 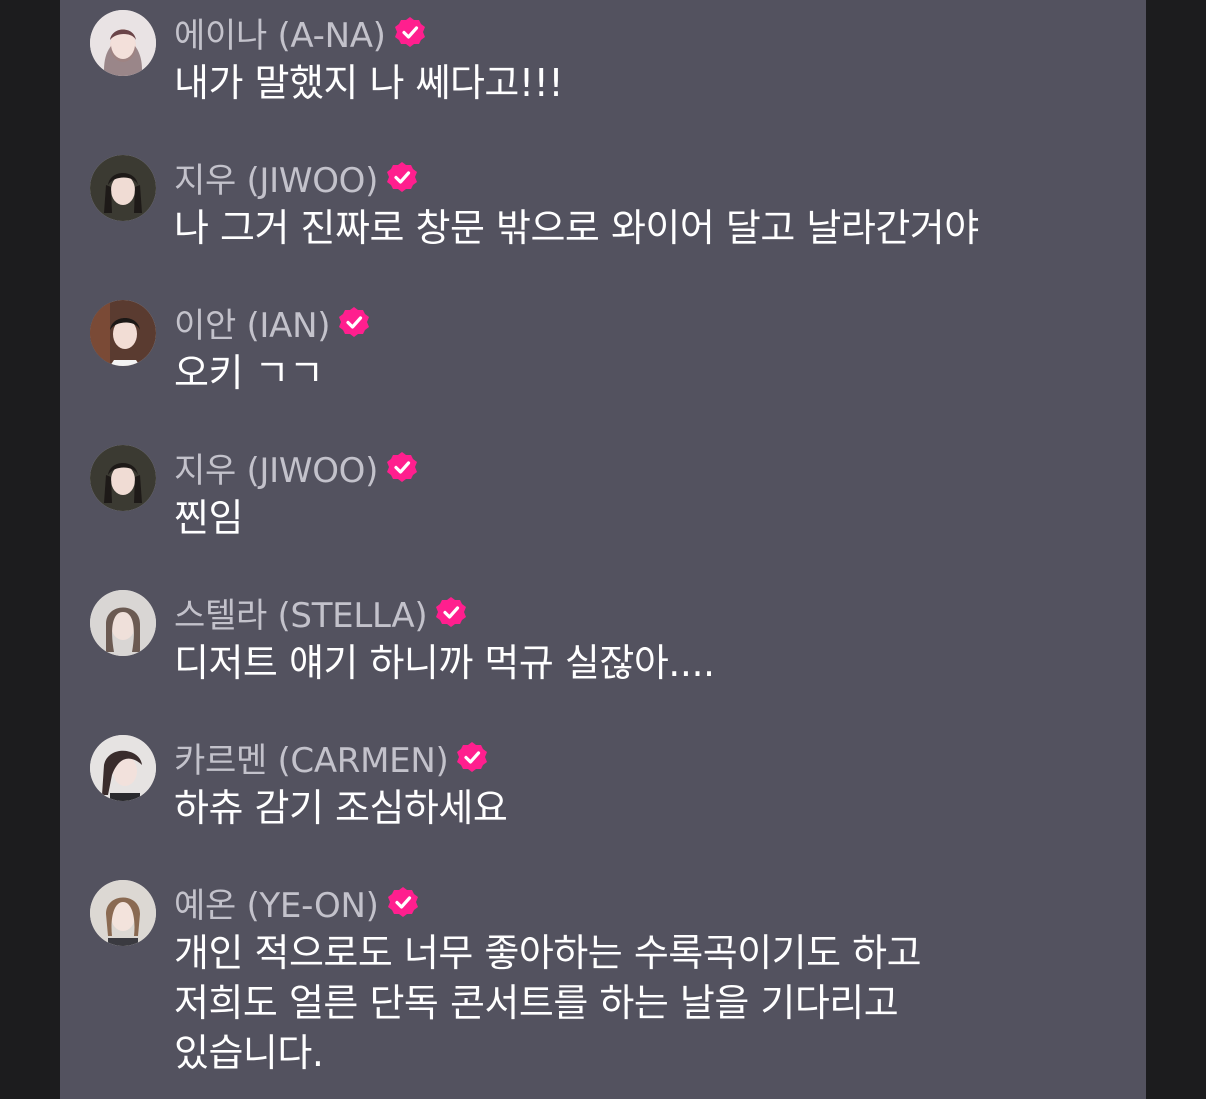 I want to click on message-text: 하츄 감기 조심하세요, so click(x=341, y=808).